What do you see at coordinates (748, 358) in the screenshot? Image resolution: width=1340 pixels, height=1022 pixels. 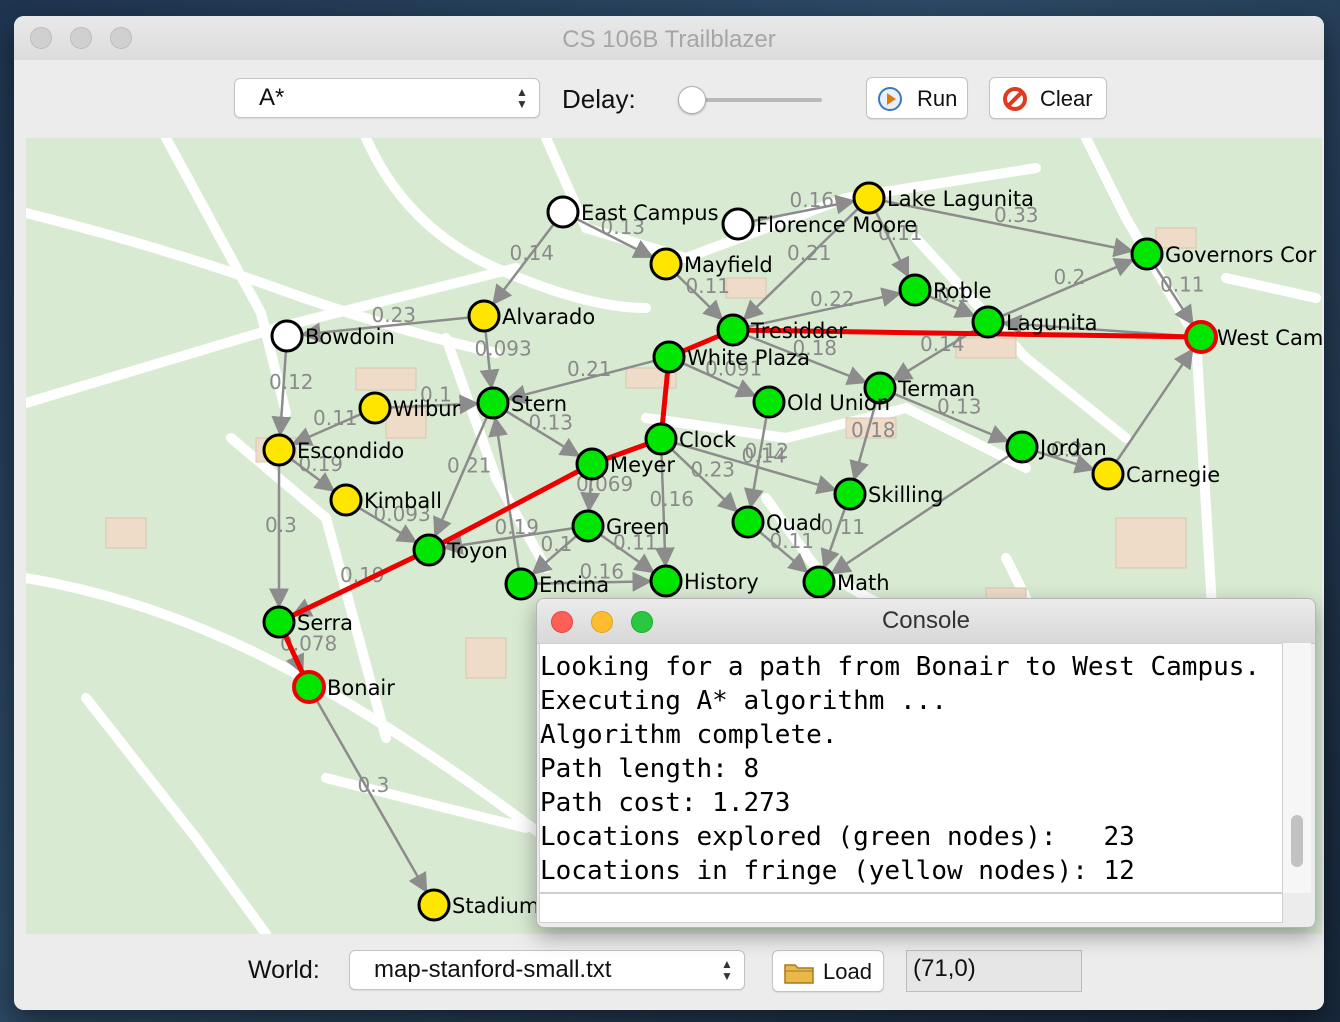 I see `node-label: White Plaza` at bounding box center [748, 358].